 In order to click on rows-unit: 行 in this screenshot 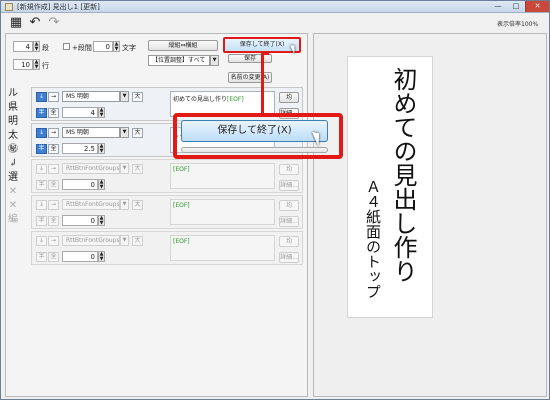, I will do `click(45, 66)`.